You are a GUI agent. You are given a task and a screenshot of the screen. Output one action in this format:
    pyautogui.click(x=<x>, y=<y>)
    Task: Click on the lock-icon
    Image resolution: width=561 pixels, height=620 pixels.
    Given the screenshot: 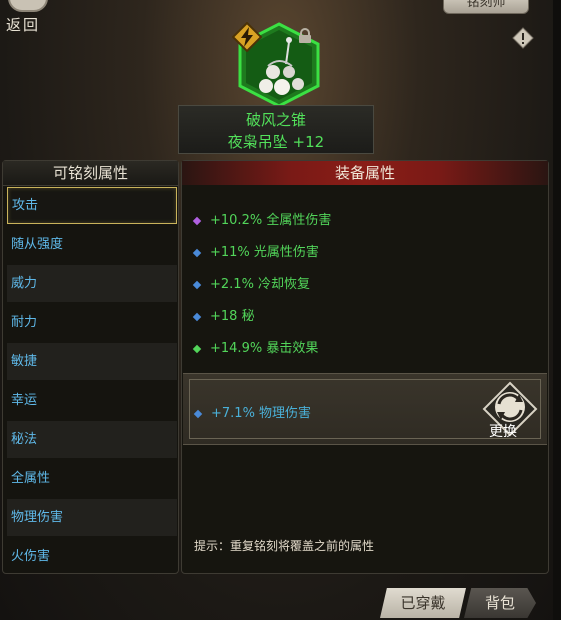 What is the action you would take?
    pyautogui.click(x=305, y=36)
    